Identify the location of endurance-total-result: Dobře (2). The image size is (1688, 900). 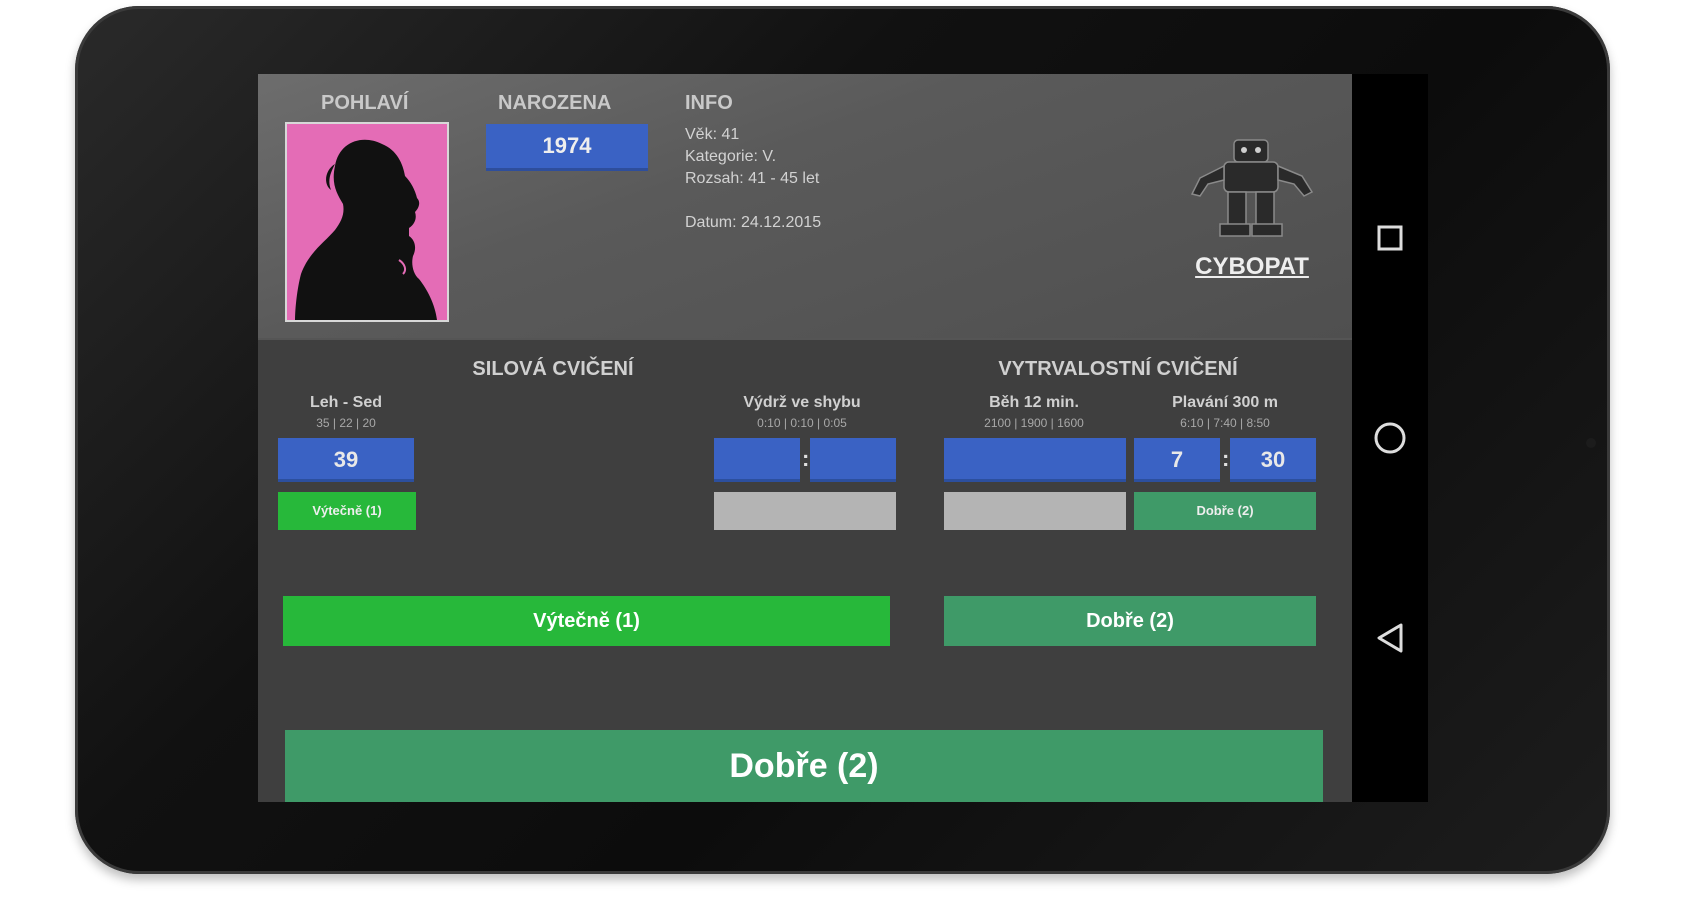
(1130, 621).